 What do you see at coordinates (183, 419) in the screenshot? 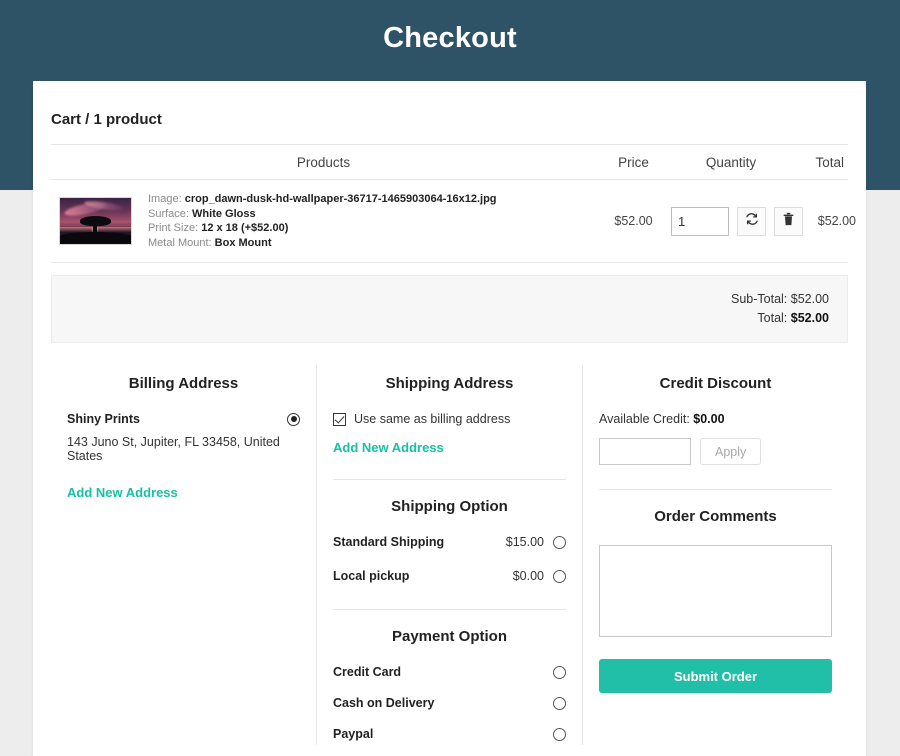
I see `billing-address-entry: Shiny Prints` at bounding box center [183, 419].